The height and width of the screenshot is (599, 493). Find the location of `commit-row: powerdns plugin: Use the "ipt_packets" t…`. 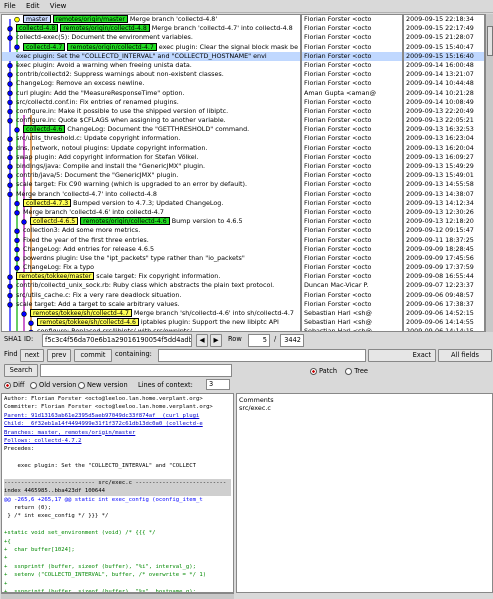

commit-row: powerdns plugin: Use the "ipt_packets" t… is located at coordinates (151, 258).